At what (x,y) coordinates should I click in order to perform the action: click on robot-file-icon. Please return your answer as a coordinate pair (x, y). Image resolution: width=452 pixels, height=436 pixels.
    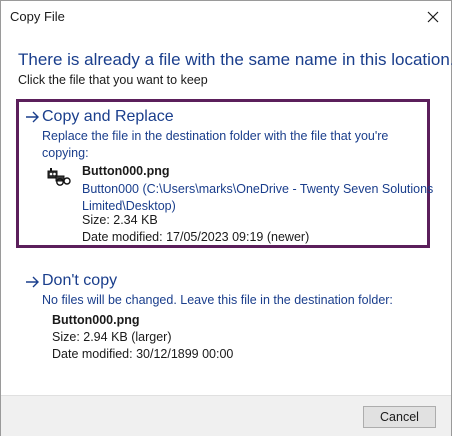
    Looking at the image, I should click on (59, 177).